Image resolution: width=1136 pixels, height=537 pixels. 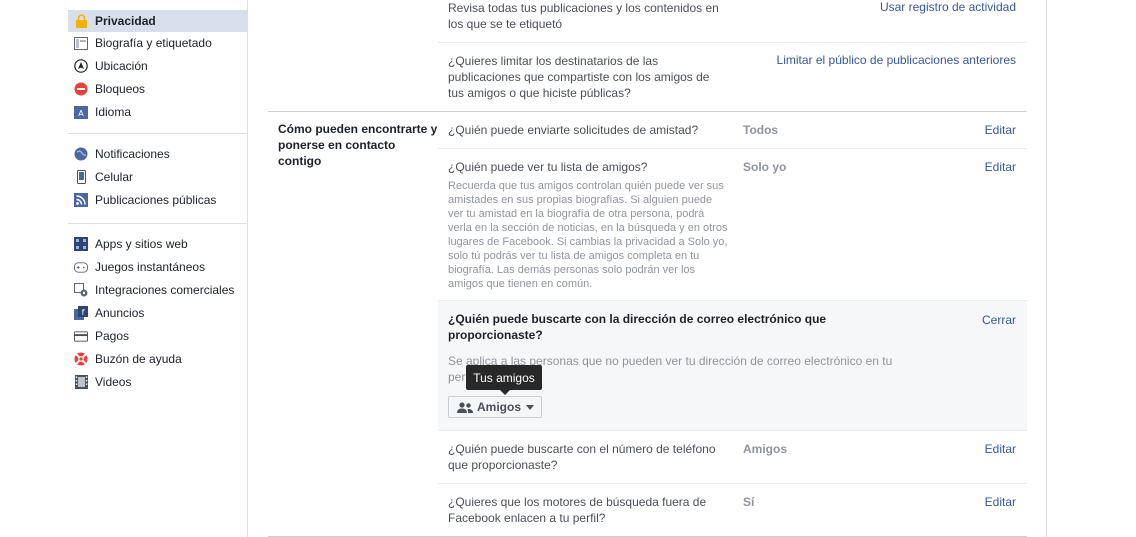 What do you see at coordinates (548, 167) in the screenshot?
I see `friends-list-question: ¿Quién puede ver tu lista de amigos?` at bounding box center [548, 167].